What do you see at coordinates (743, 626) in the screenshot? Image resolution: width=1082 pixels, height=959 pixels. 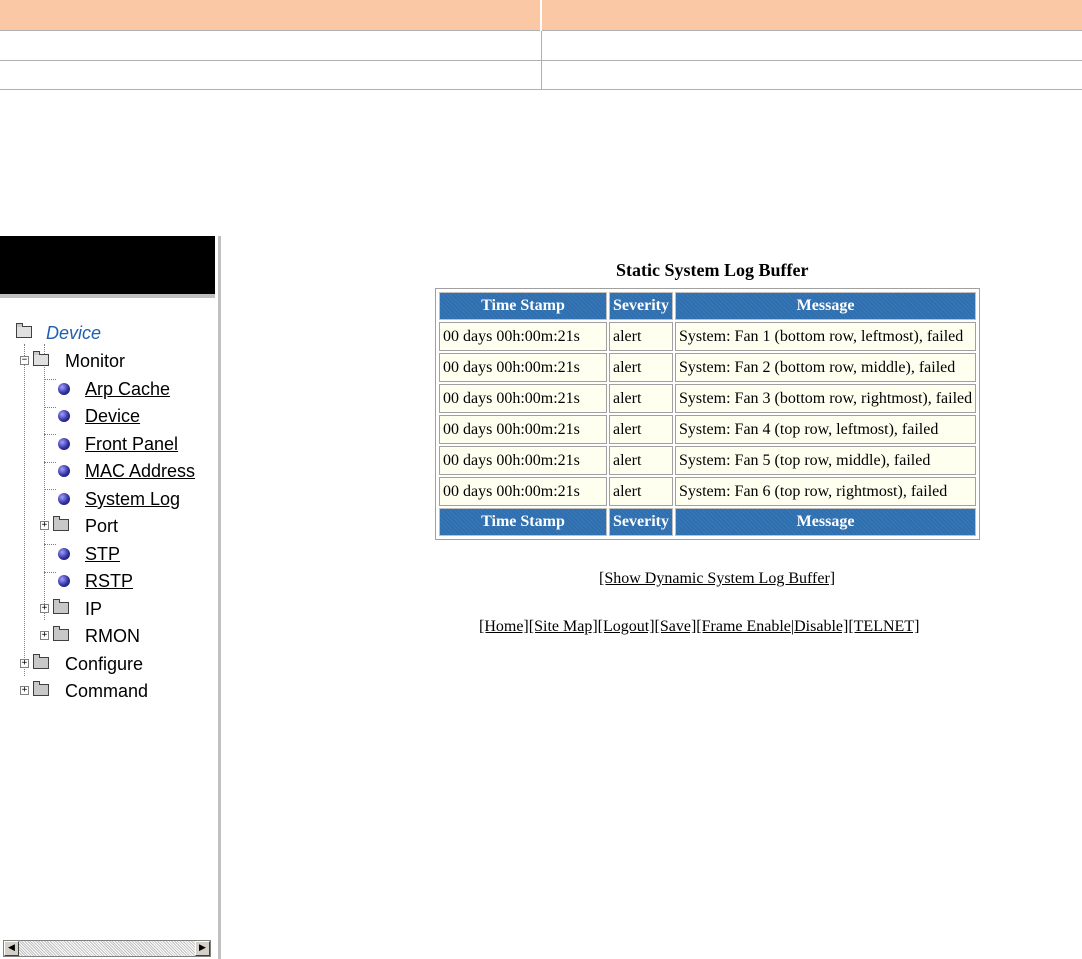 I see `frame-enable-link: [Frame Enable` at bounding box center [743, 626].